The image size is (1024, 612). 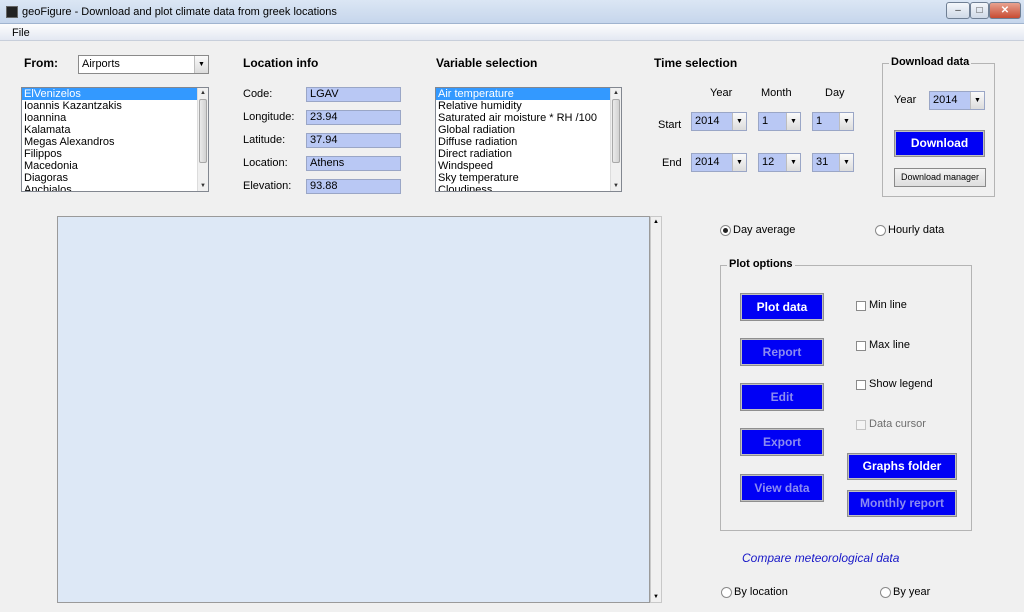 What do you see at coordinates (353, 163) in the screenshot?
I see `location-field: Athens` at bounding box center [353, 163].